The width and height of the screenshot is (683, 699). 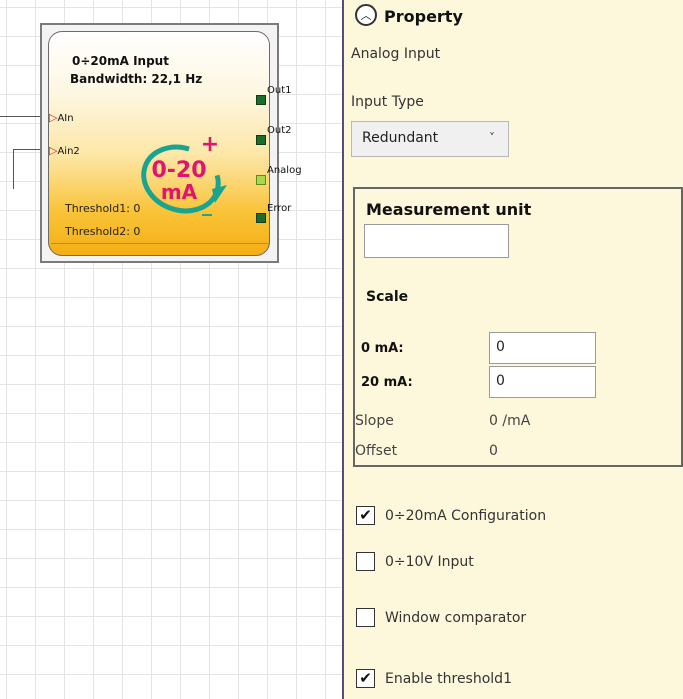 What do you see at coordinates (448, 678) in the screenshot?
I see `checkbox-label: Enable threshold1` at bounding box center [448, 678].